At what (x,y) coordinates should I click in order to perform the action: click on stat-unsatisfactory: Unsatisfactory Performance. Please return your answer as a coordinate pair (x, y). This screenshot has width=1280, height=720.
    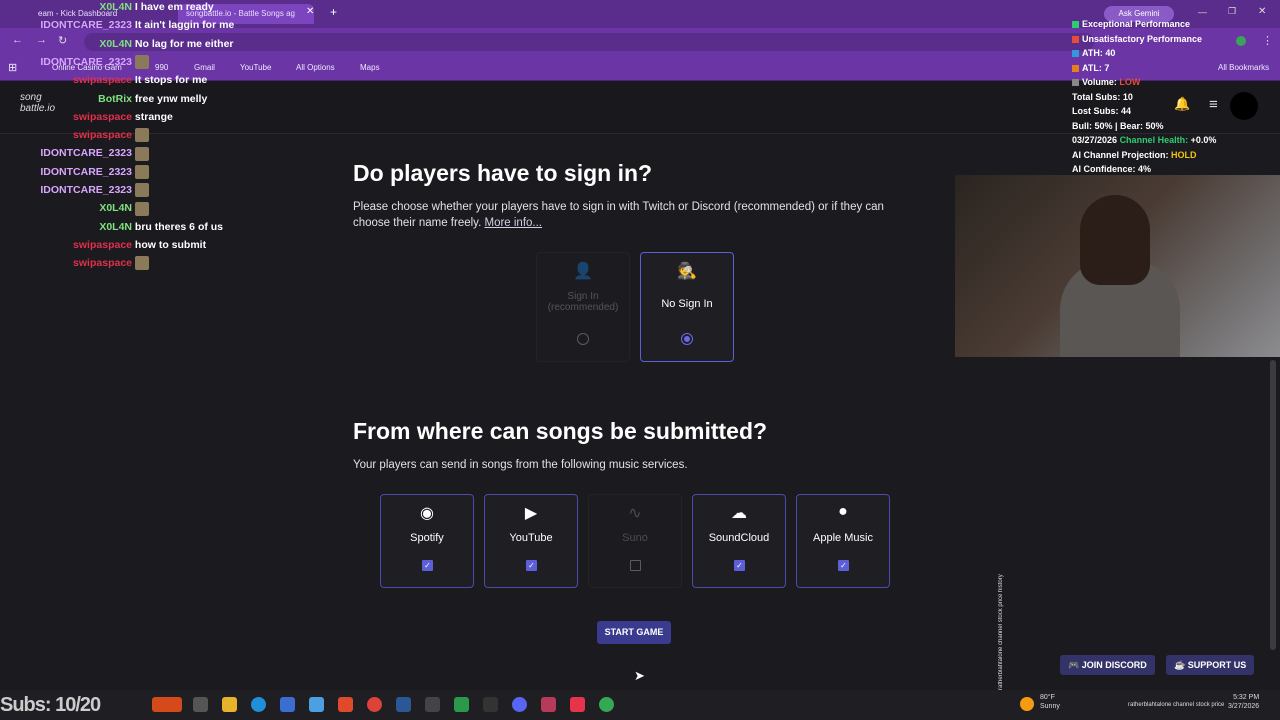
    Looking at the image, I should click on (1144, 39).